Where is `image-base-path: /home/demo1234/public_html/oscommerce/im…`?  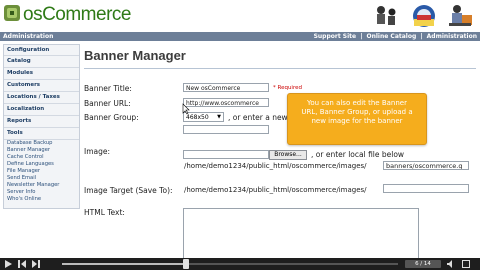
image-base-path: /home/demo1234/public_html/oscommerce/im… is located at coordinates (275, 166).